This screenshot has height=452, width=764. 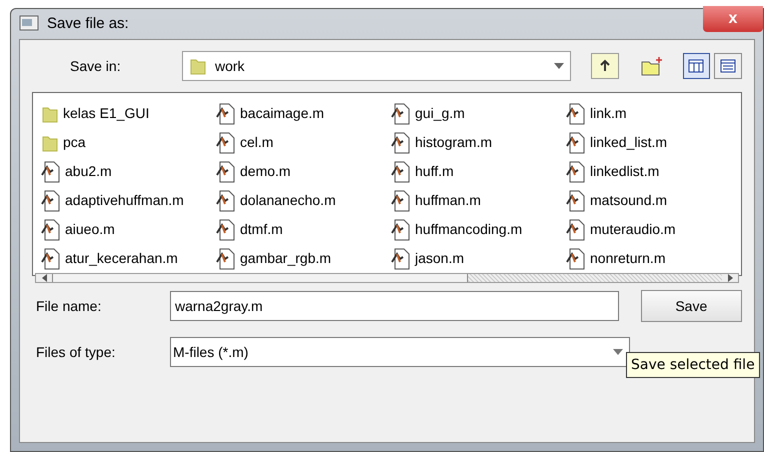 I want to click on file-item: cel.m, so click(x=303, y=142).